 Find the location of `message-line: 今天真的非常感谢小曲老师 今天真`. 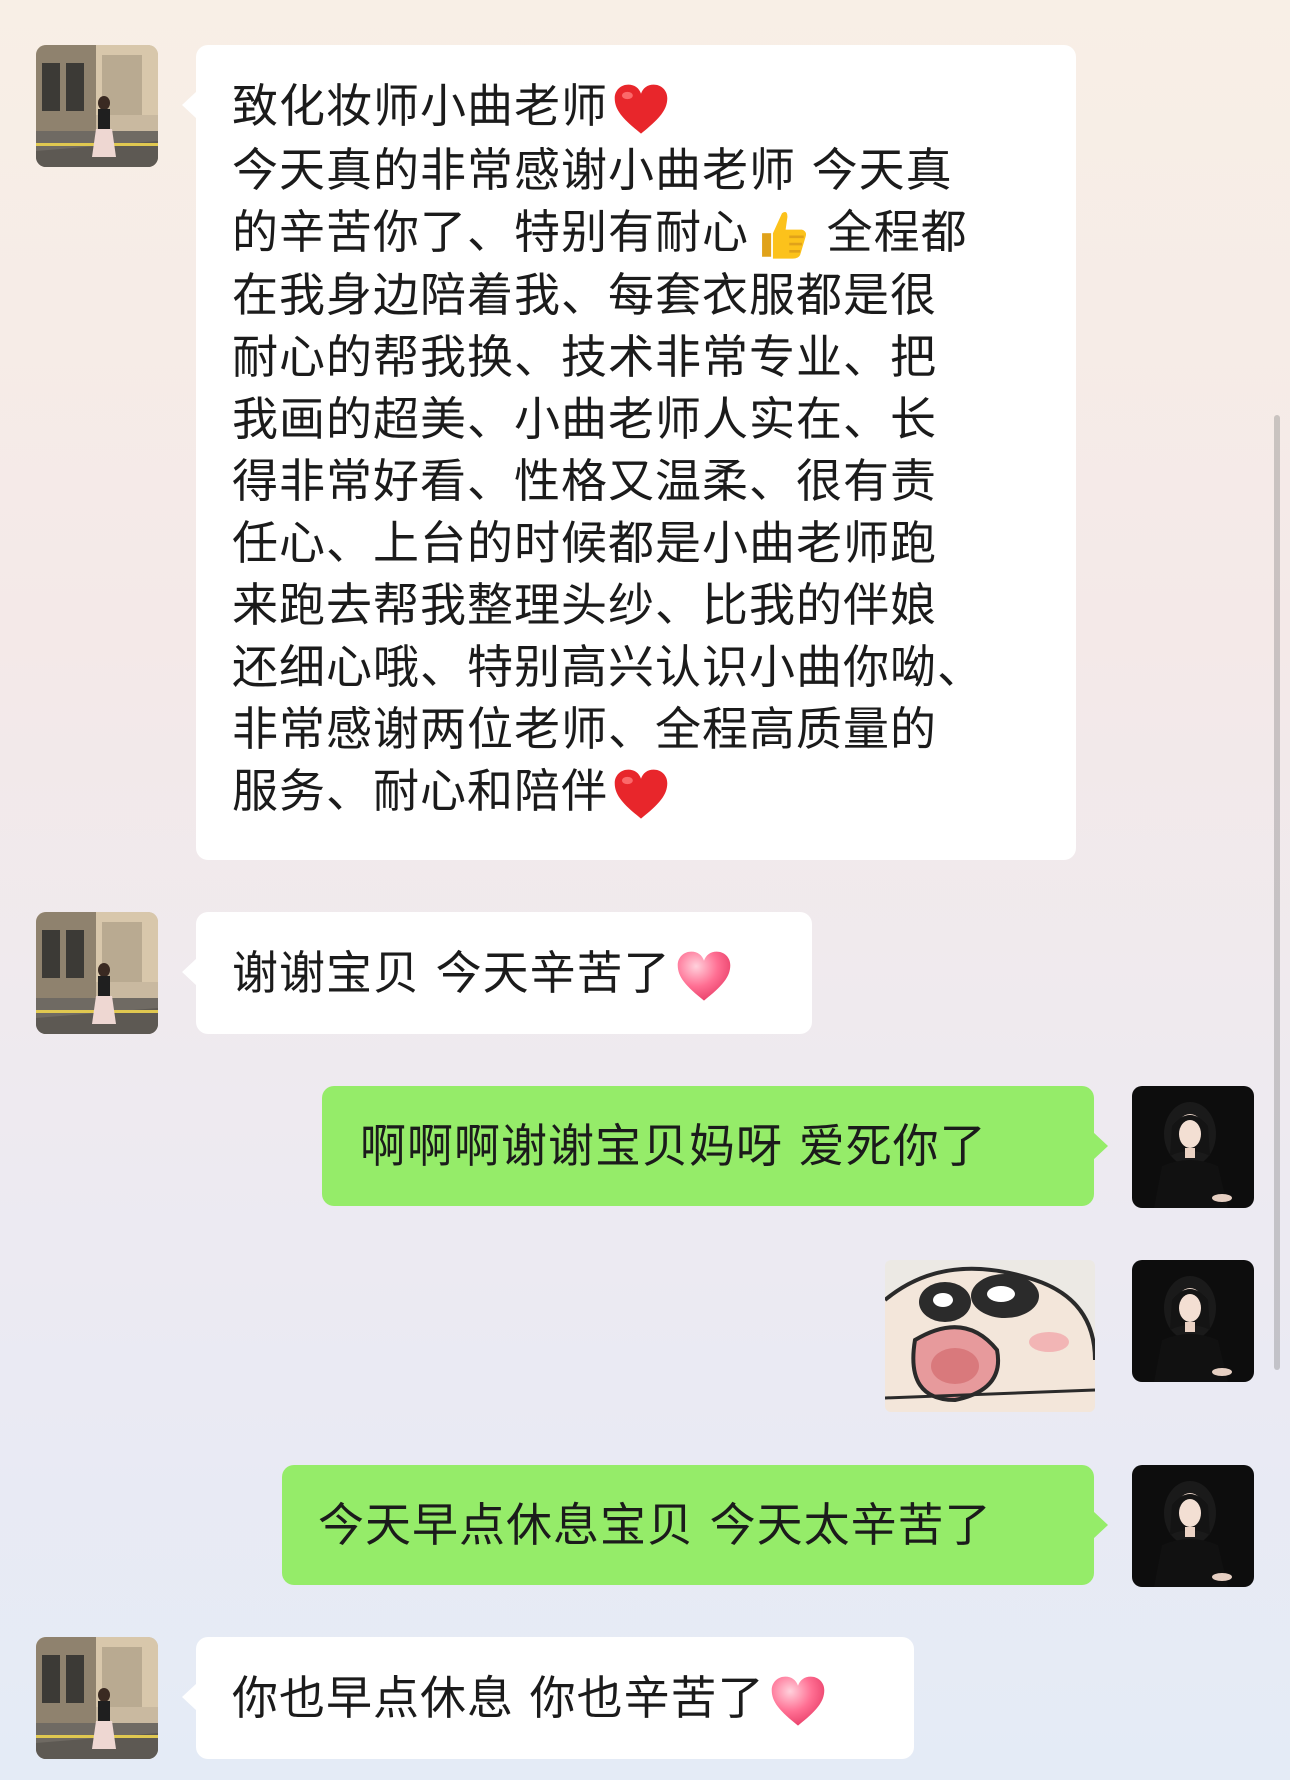

message-line: 今天真的非常感谢小曲老师 今天真 is located at coordinates (592, 169).